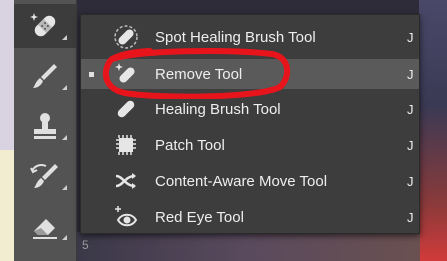  Describe the element at coordinates (125, 181) in the screenshot. I see `content-aware-move-icon` at that location.